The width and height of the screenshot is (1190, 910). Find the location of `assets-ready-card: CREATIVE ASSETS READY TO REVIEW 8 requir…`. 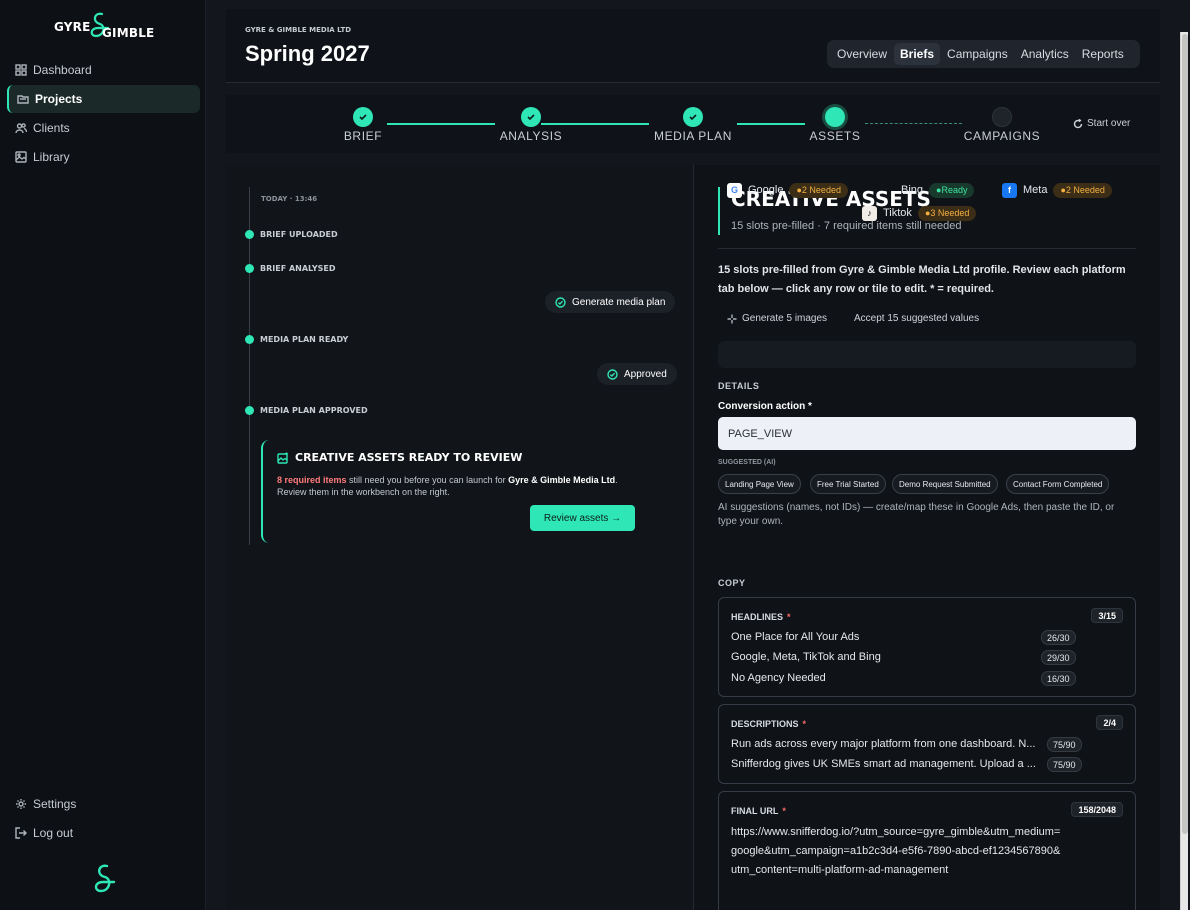

assets-ready-card: CREATIVE ASSETS READY TO REVIEW 8 requir… is located at coordinates (461, 491).